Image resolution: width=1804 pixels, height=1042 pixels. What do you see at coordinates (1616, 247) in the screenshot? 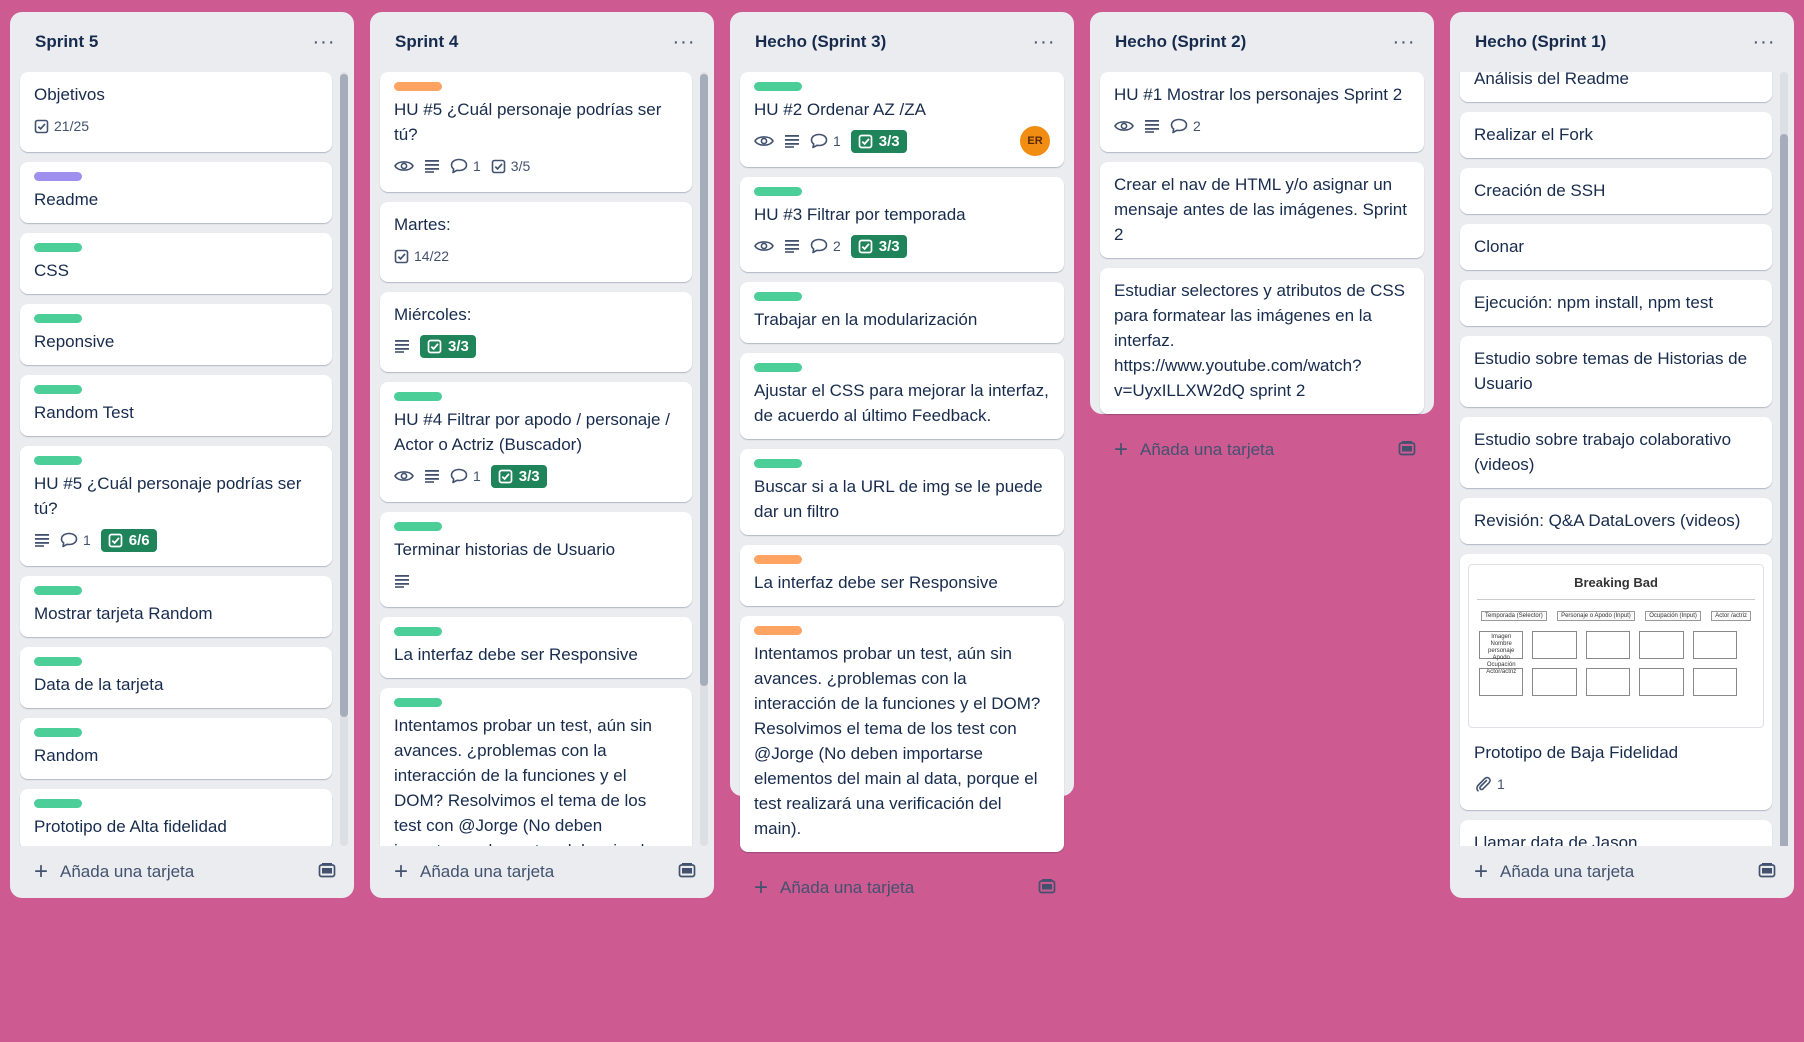
I see `card: Clonar` at bounding box center [1616, 247].